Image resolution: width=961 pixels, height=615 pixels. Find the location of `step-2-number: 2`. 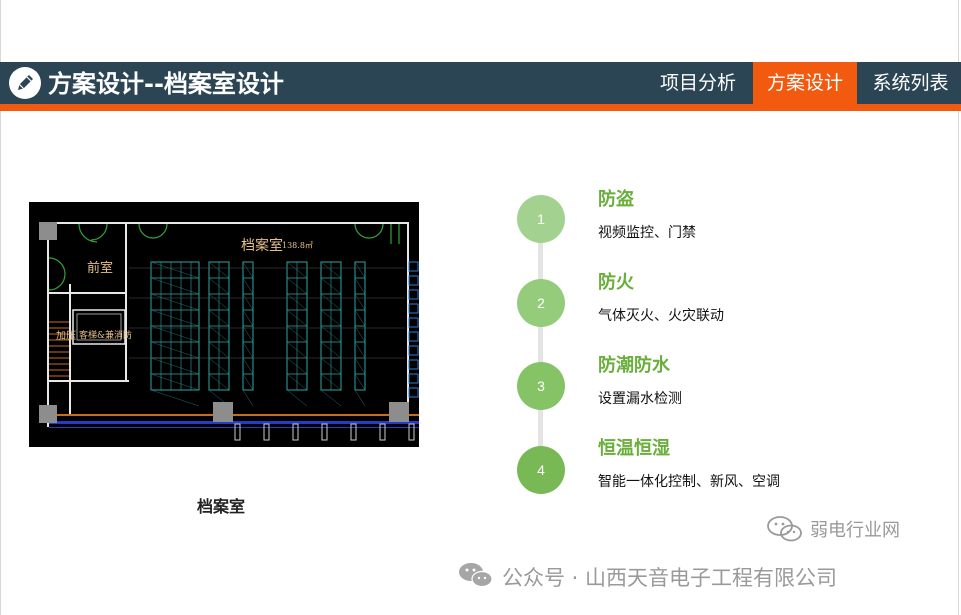

step-2-number: 2 is located at coordinates (541, 303).